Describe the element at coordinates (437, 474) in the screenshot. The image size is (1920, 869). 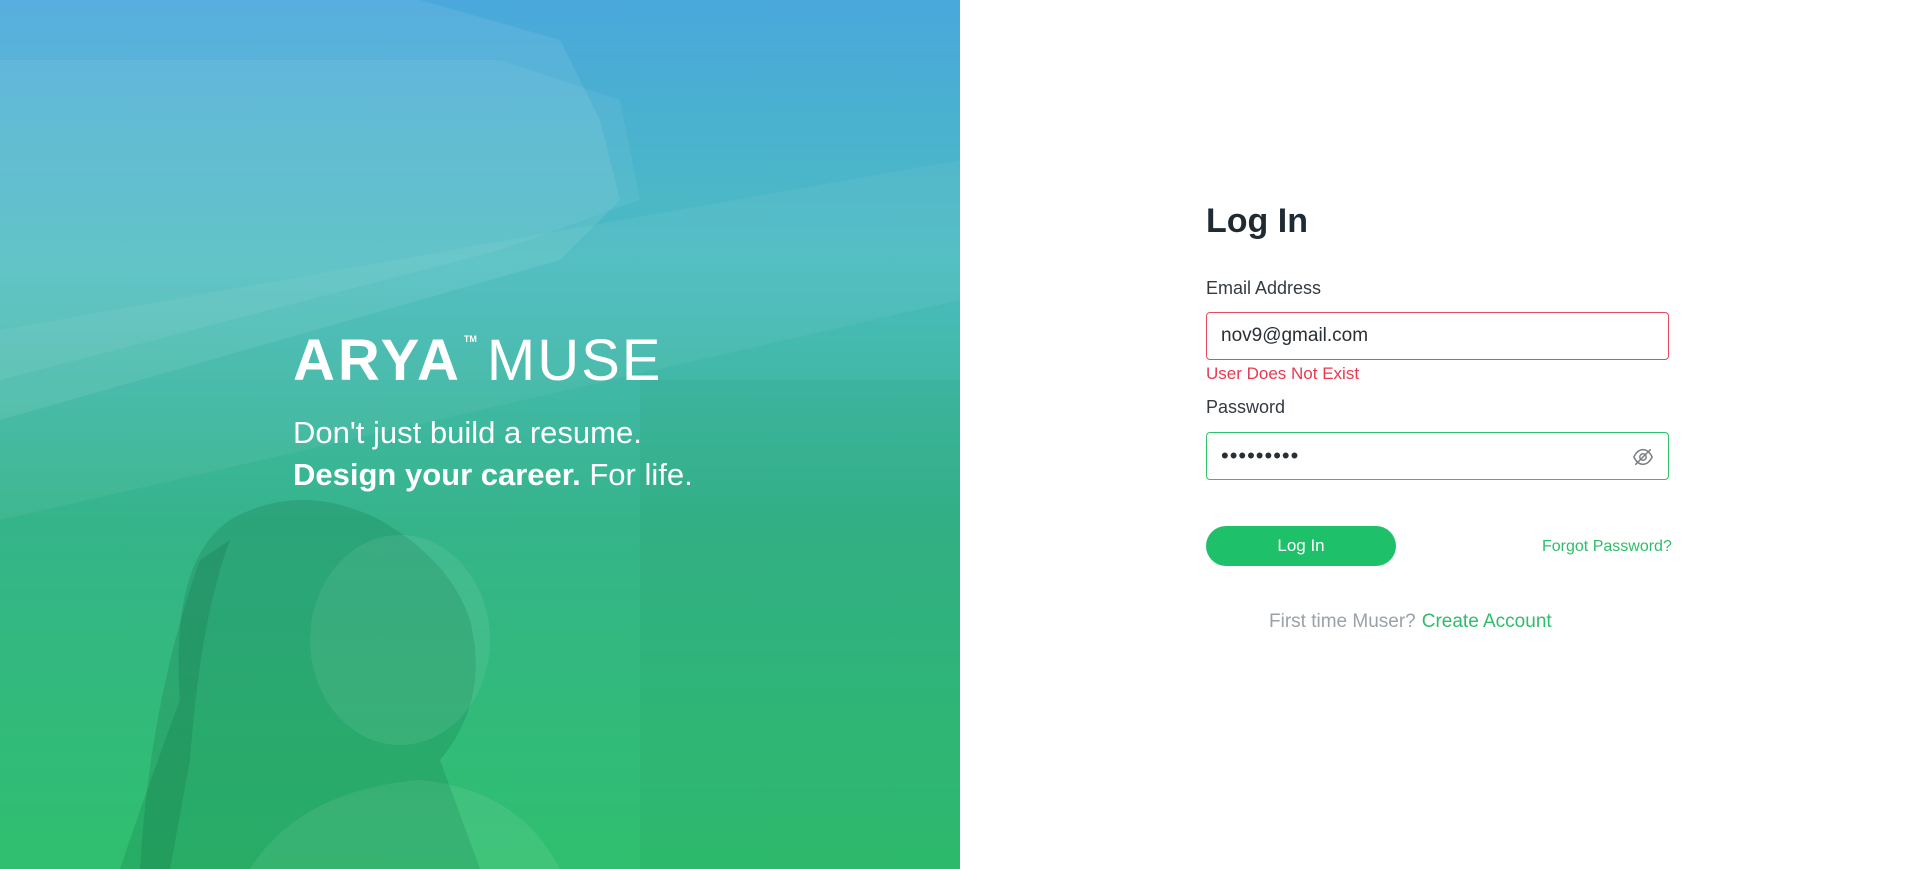
I see `tagline-emphasis: Design your career.` at that location.